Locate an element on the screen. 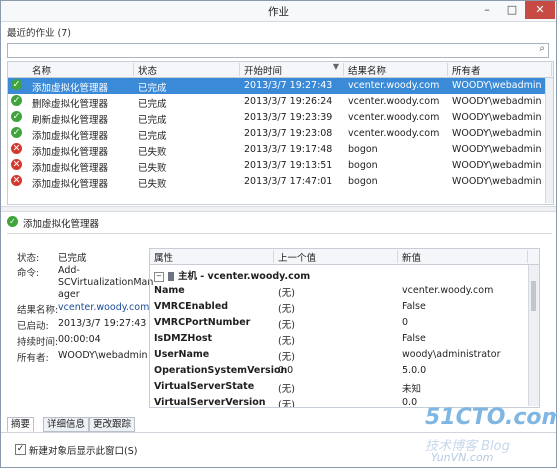 This screenshot has height=468, width=557. watermark-logo: 51CTO.com is located at coordinates (491, 417).